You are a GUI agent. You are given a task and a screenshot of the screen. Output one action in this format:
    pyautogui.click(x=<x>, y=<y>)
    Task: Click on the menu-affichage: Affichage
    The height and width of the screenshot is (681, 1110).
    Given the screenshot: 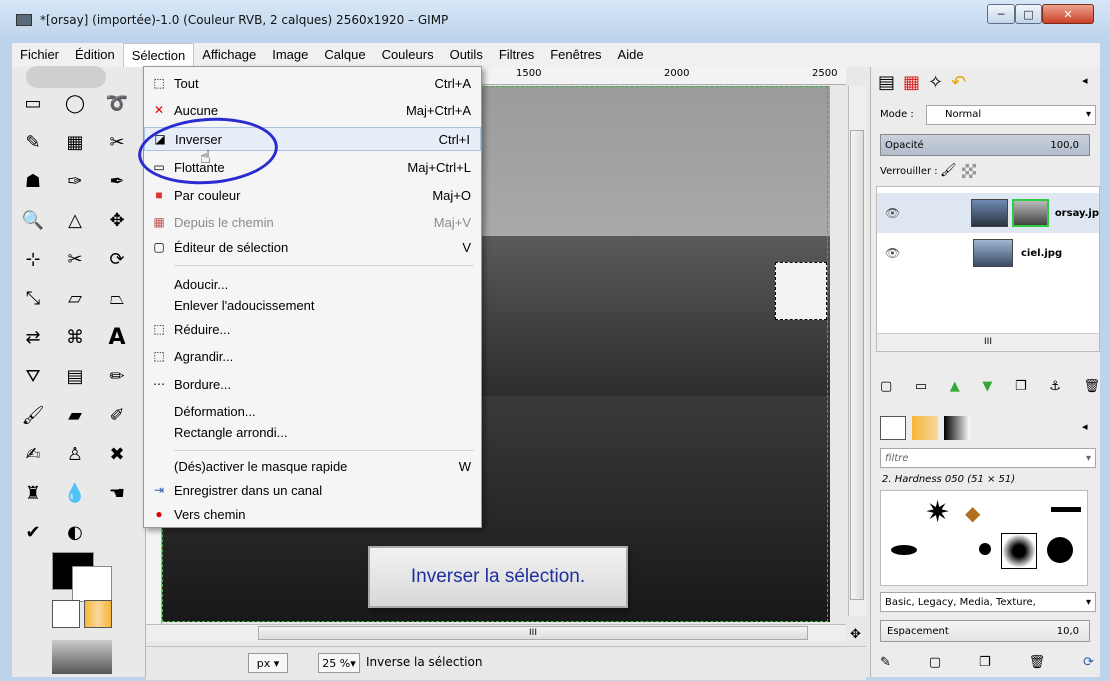 What is the action you would take?
    pyautogui.click(x=229, y=55)
    